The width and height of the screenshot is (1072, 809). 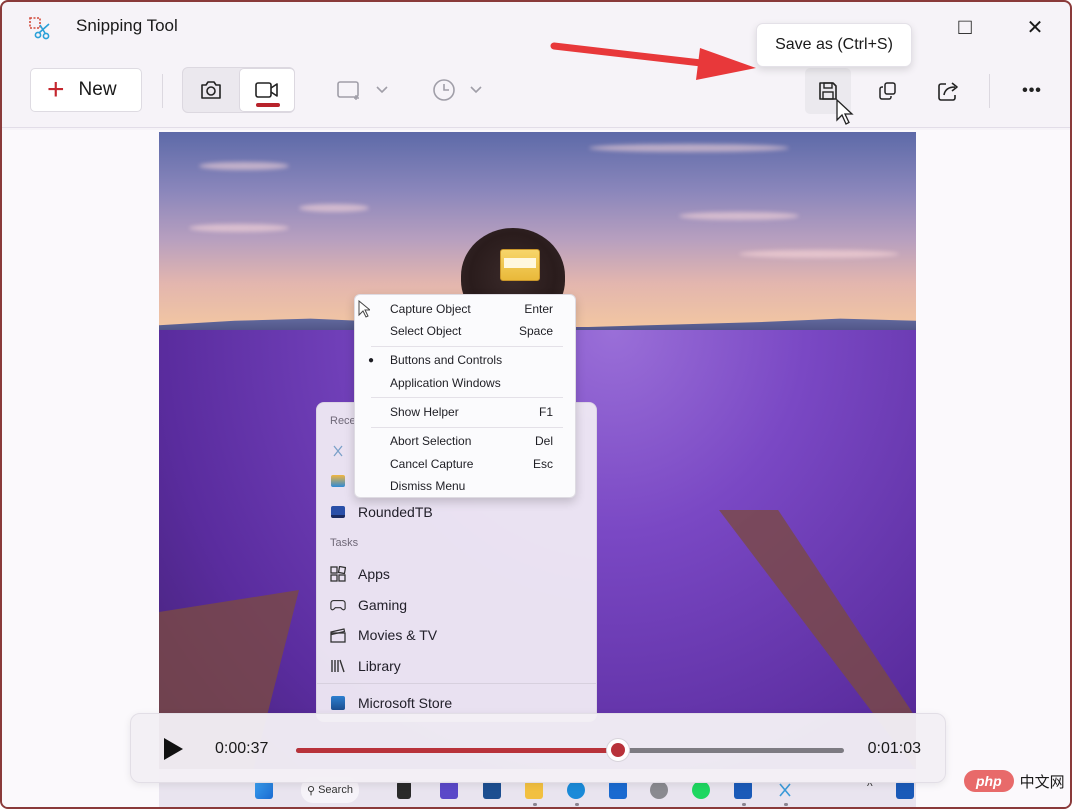 What do you see at coordinates (701, 790) in the screenshot?
I see `spotify-icon` at bounding box center [701, 790].